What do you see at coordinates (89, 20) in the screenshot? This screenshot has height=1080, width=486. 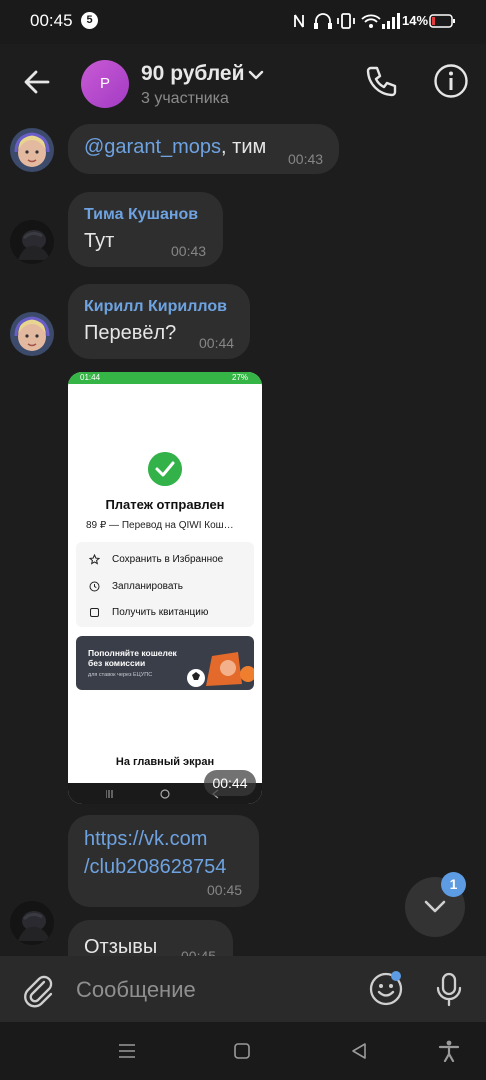 I see `notification-count-badge: 5` at bounding box center [89, 20].